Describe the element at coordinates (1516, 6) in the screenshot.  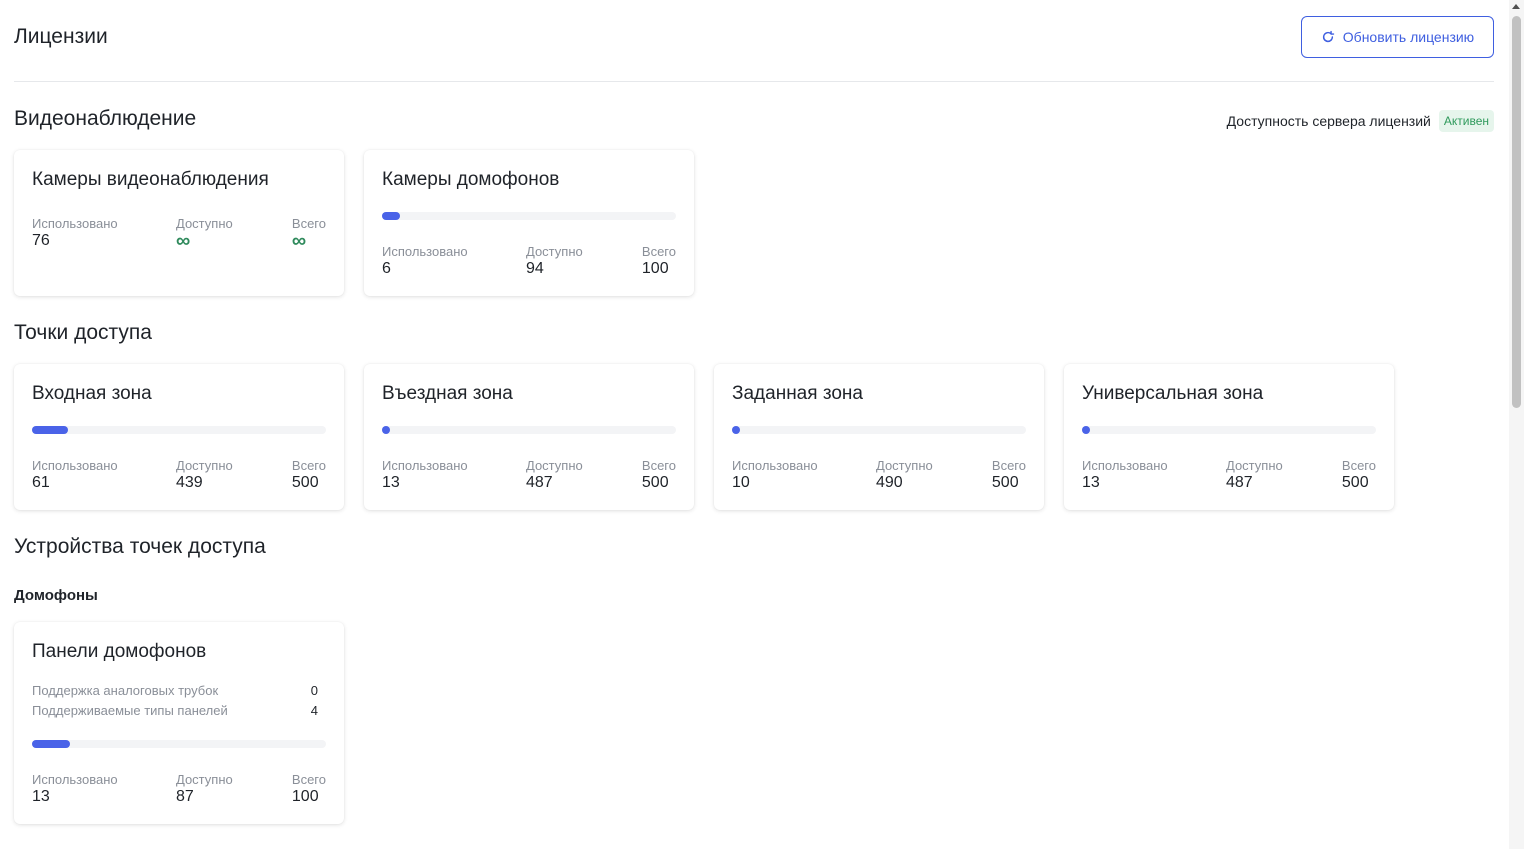
I see `scroll-up-arrow-icon` at that location.